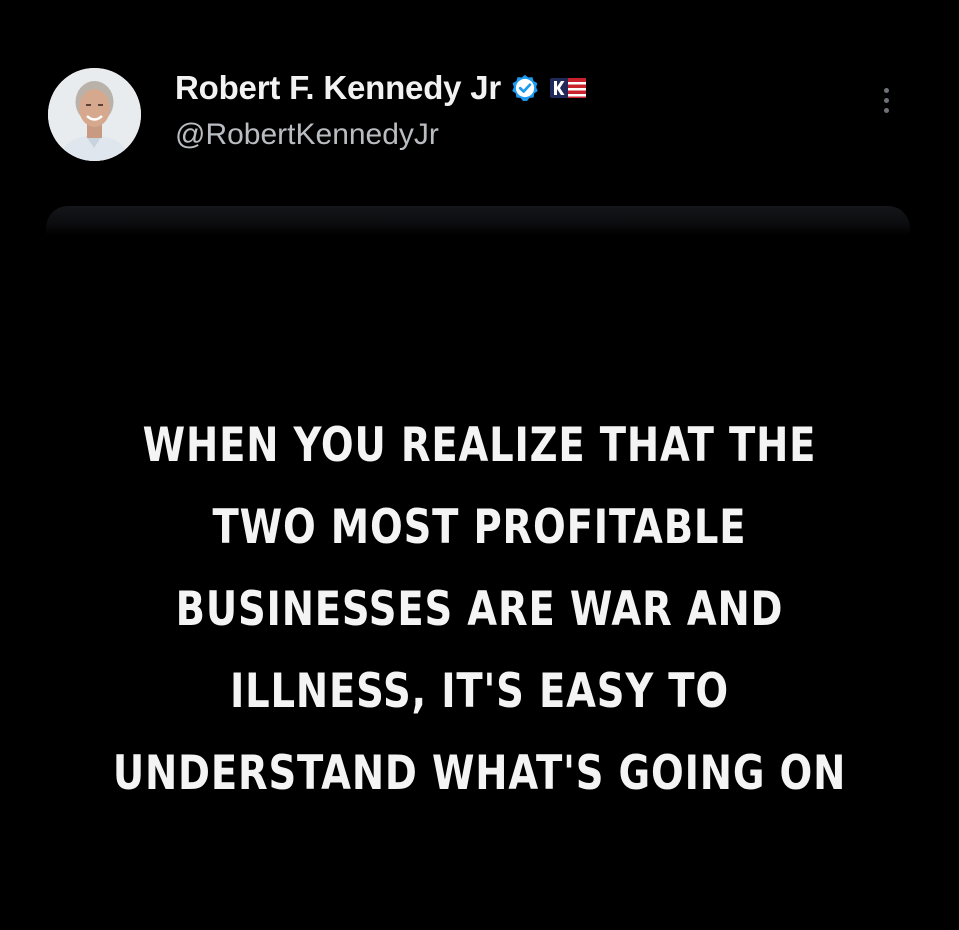 The width and height of the screenshot is (959, 930). I want to click on quote-line: WHEN YOU REALIZE THAT THE, so click(479, 445).